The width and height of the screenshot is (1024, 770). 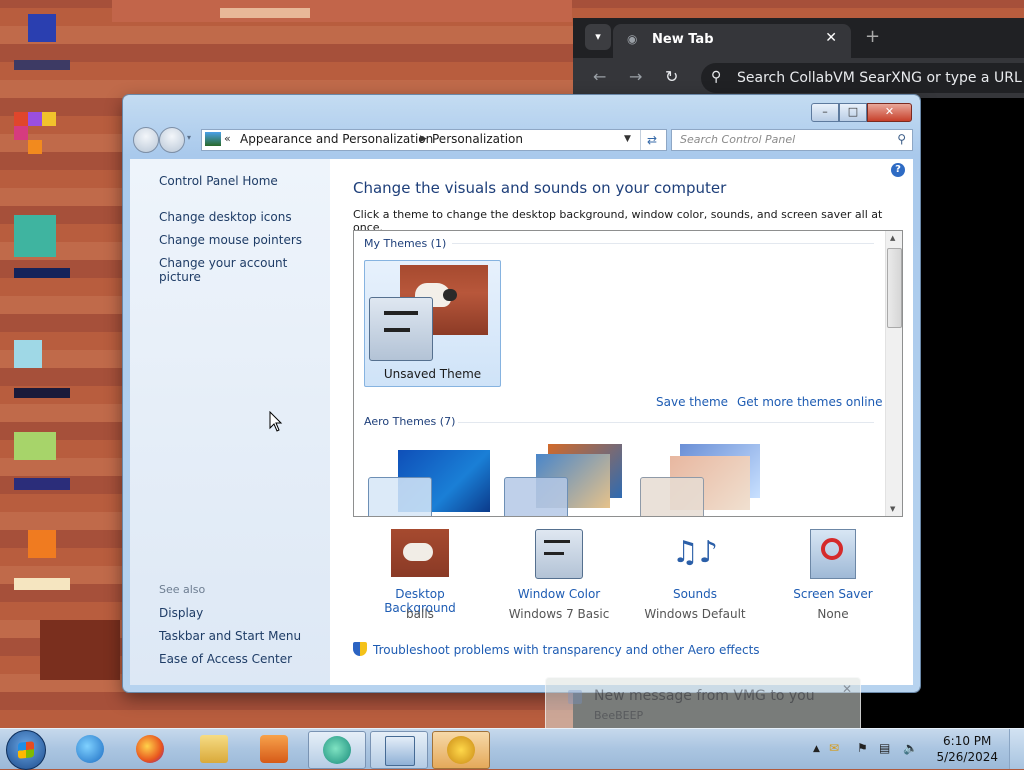 I want to click on taskbar: ▲ ✉ ⚑ ▤ 🔈 6:10 PM 5/26/2024, so click(x=512, y=749).